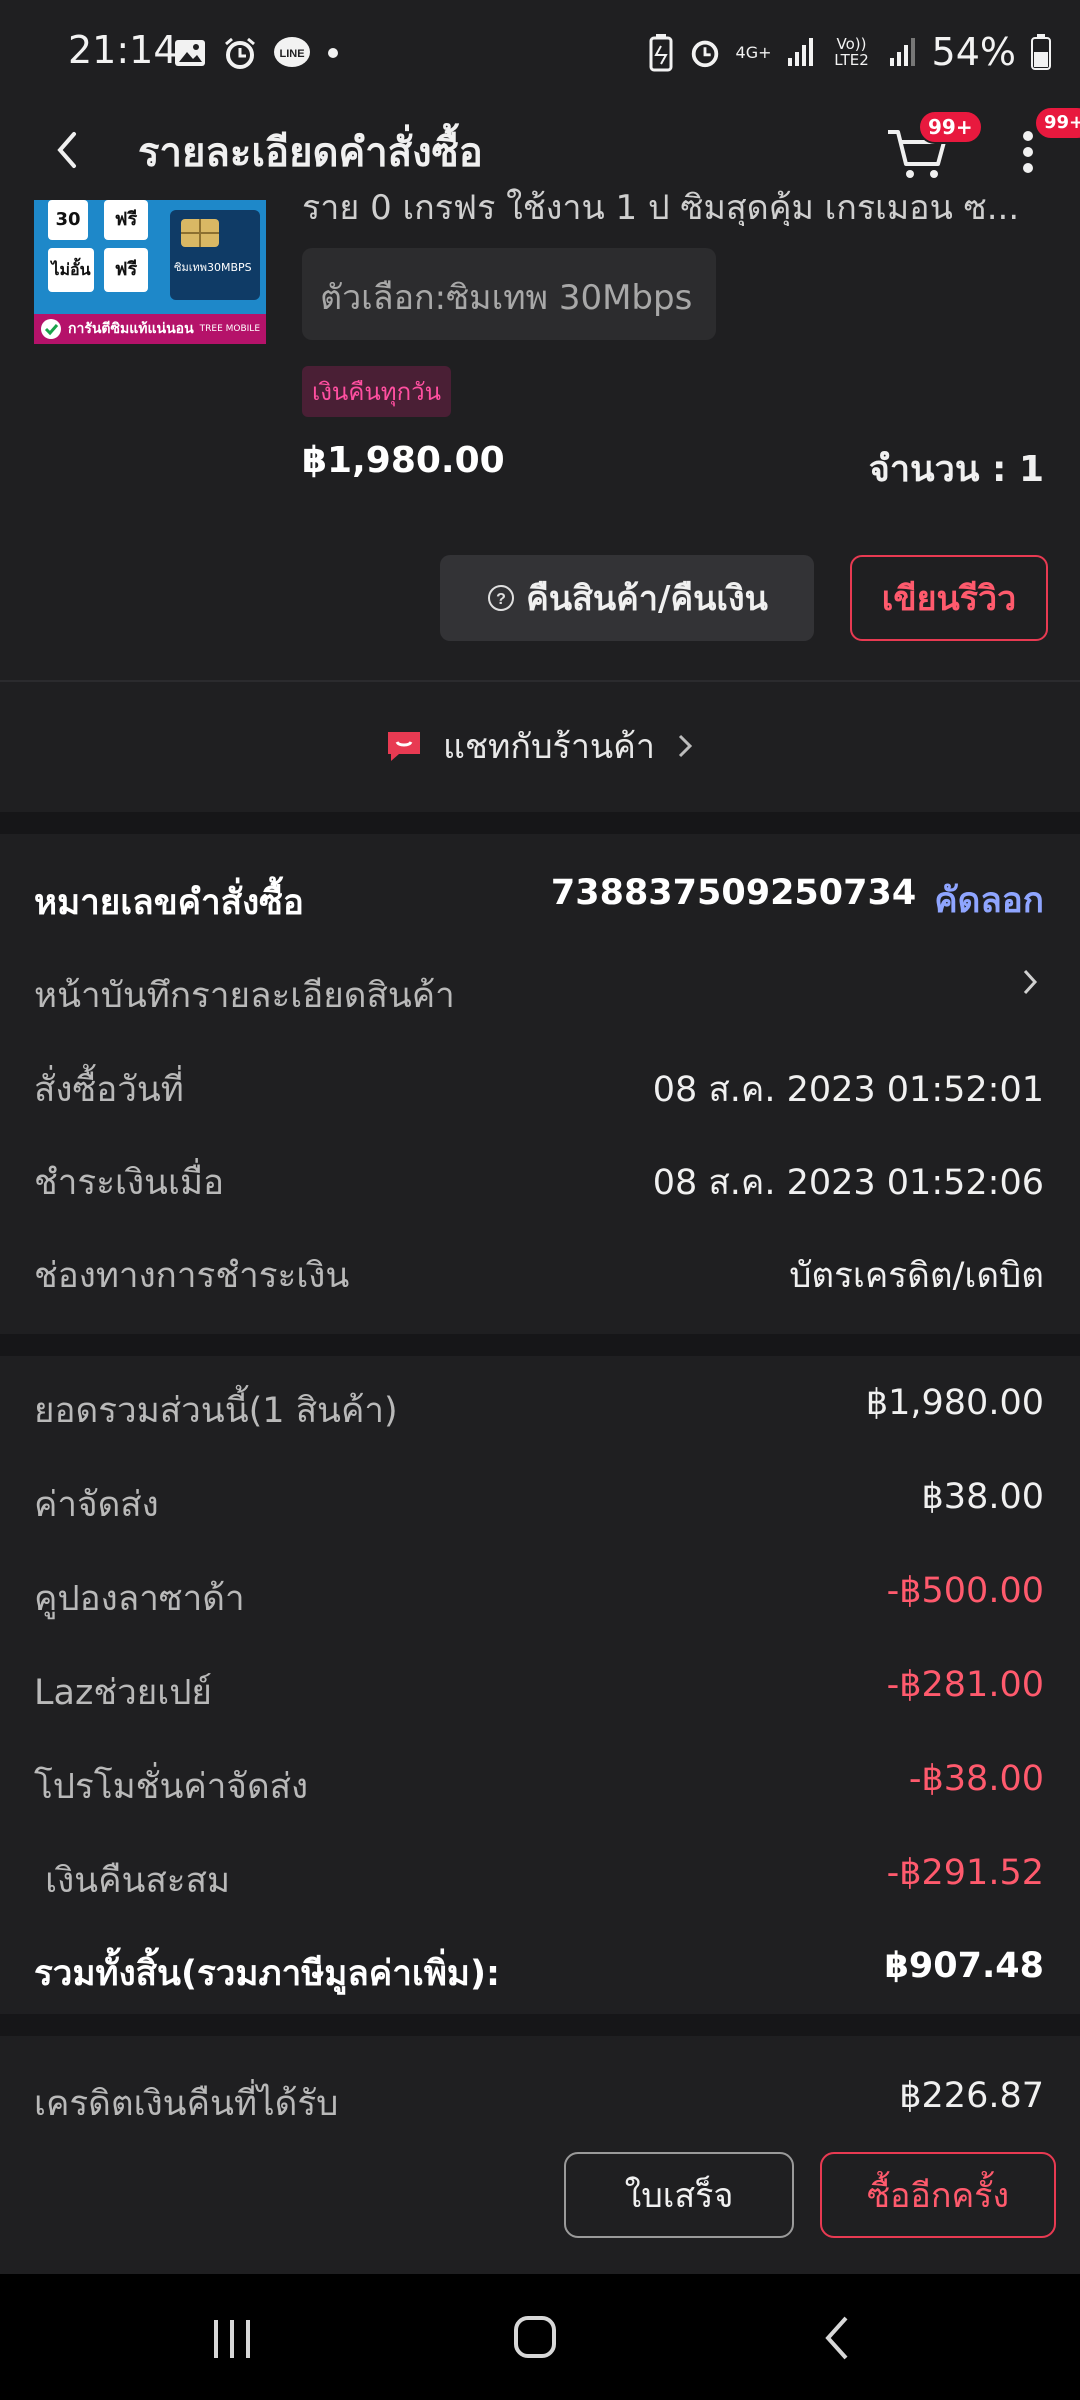 The width and height of the screenshot is (1080, 2400). What do you see at coordinates (256, 53) in the screenshot?
I see `status-notification-icons: LINE` at bounding box center [256, 53].